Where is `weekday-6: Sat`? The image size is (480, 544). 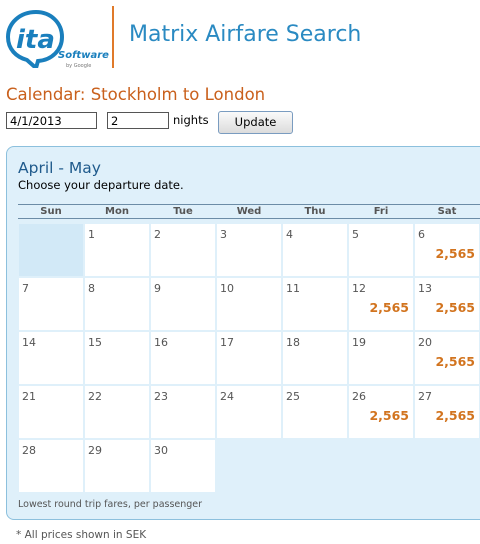 weekday-6: Sat is located at coordinates (447, 211).